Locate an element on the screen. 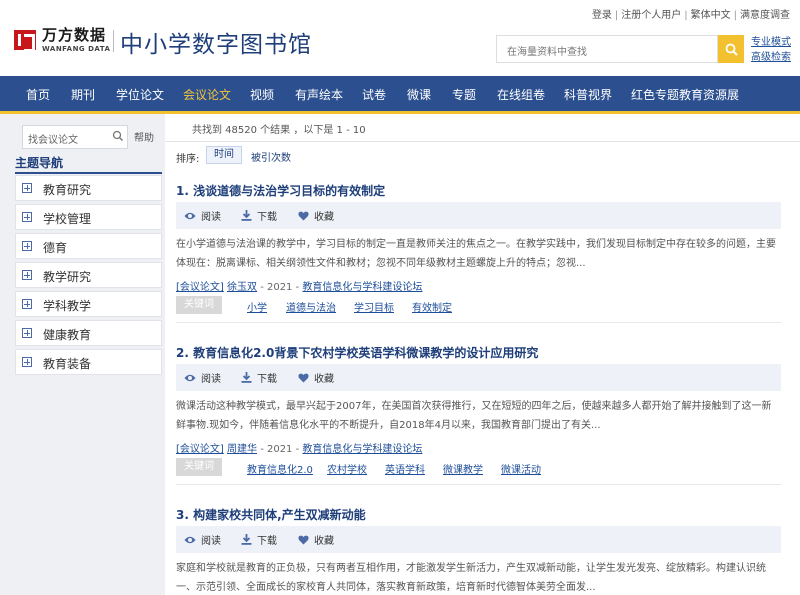  keyword-tag: 关键词 is located at coordinates (199, 467).